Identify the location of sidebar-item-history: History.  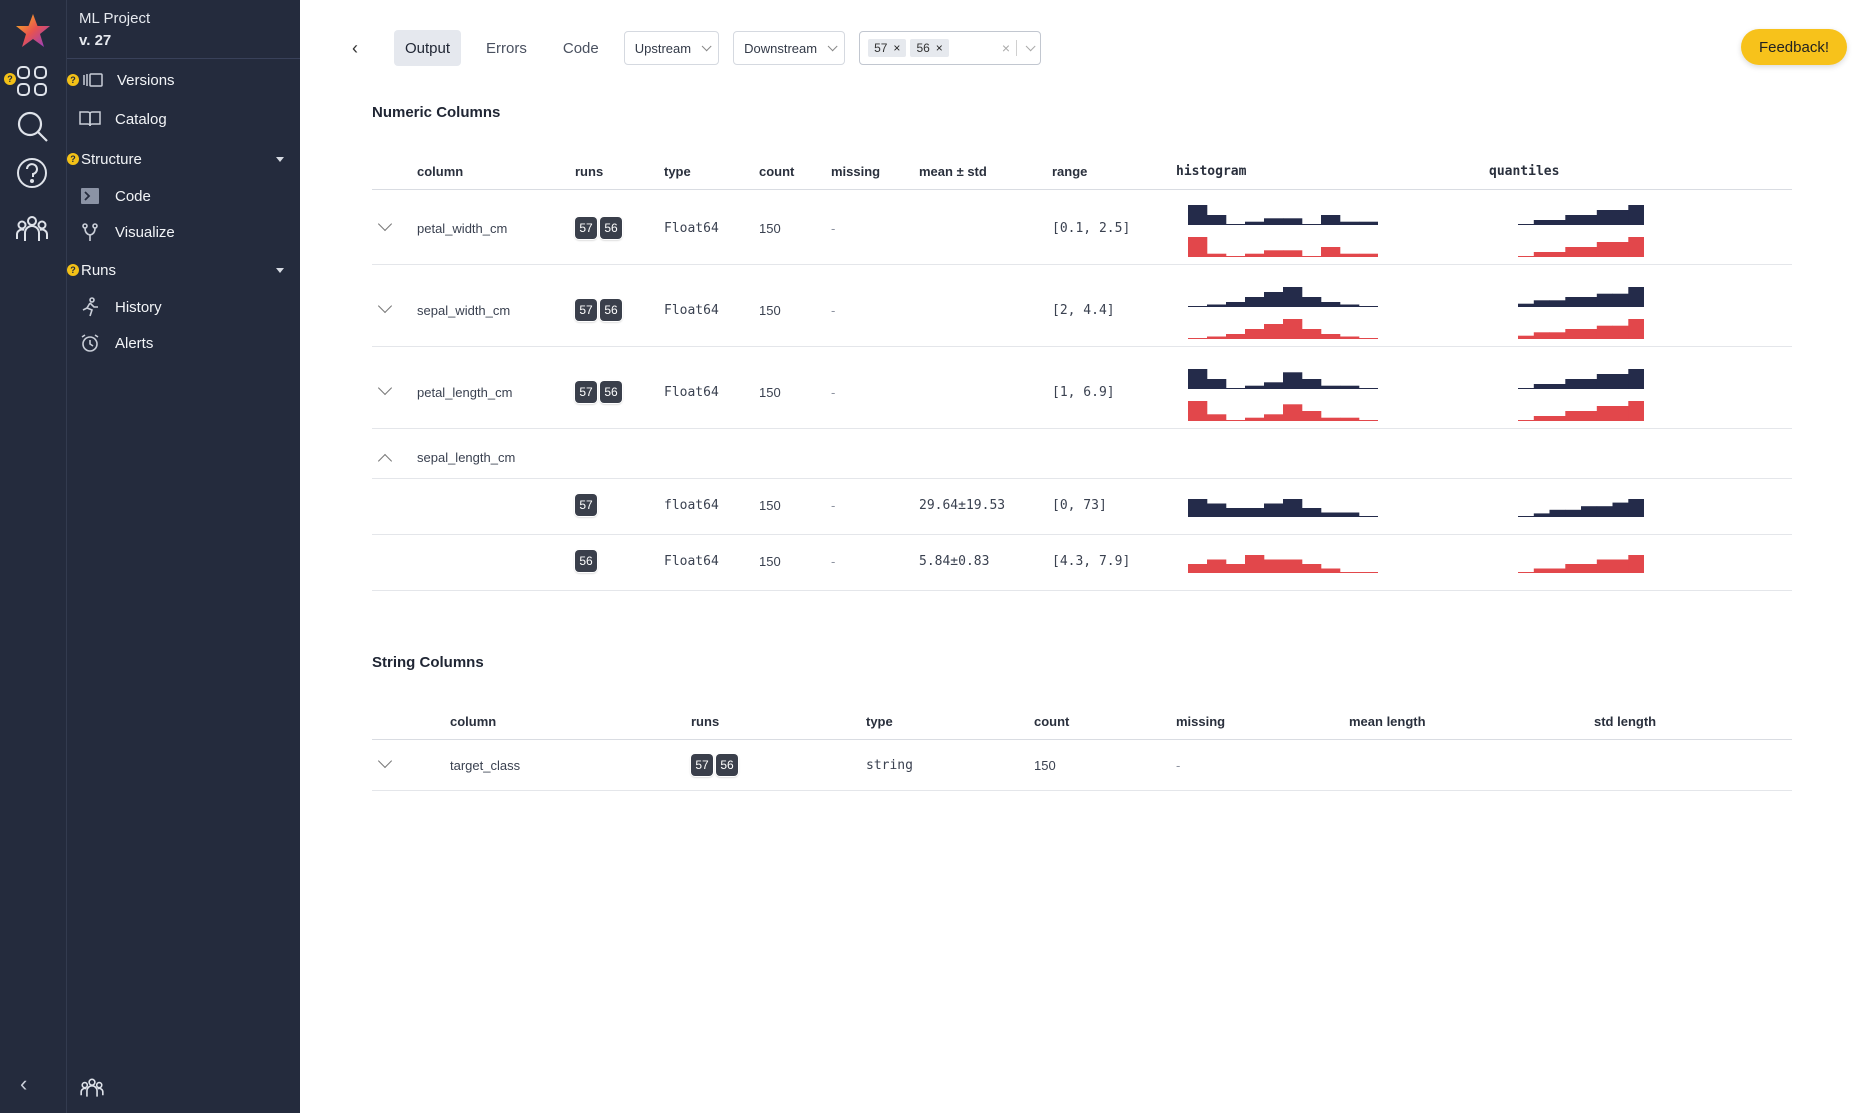
(120, 307).